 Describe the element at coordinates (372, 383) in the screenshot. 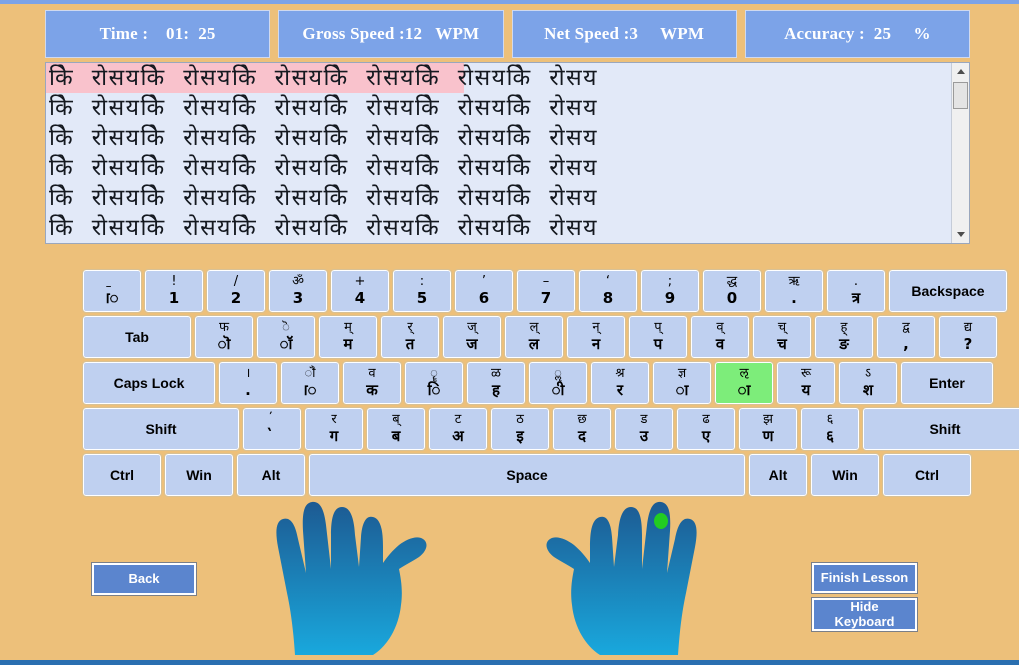

I see `key-क: वक` at that location.